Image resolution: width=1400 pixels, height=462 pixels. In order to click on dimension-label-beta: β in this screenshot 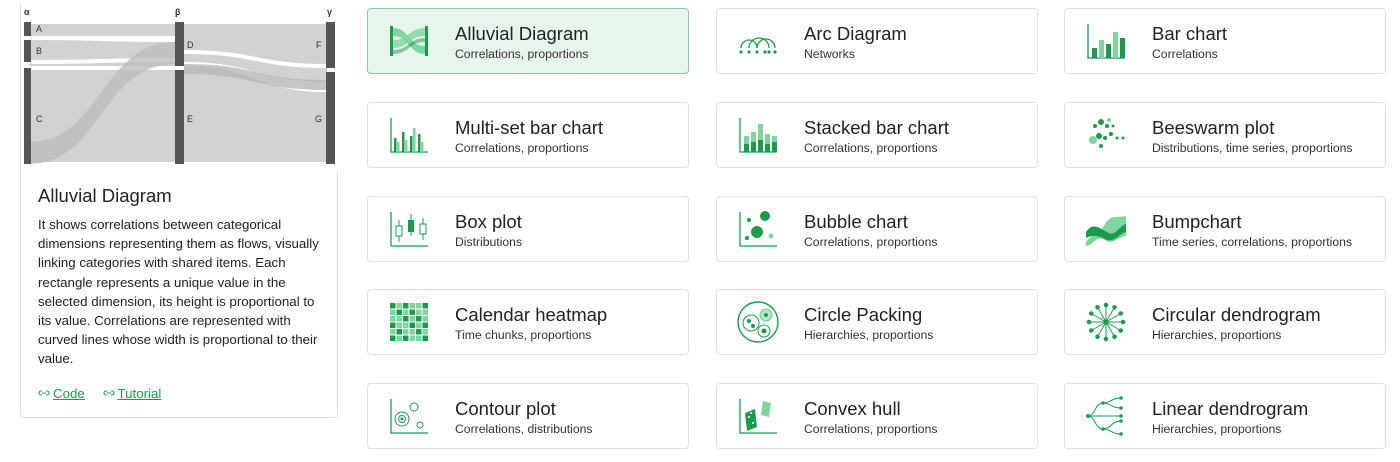, I will do `click(178, 12)`.